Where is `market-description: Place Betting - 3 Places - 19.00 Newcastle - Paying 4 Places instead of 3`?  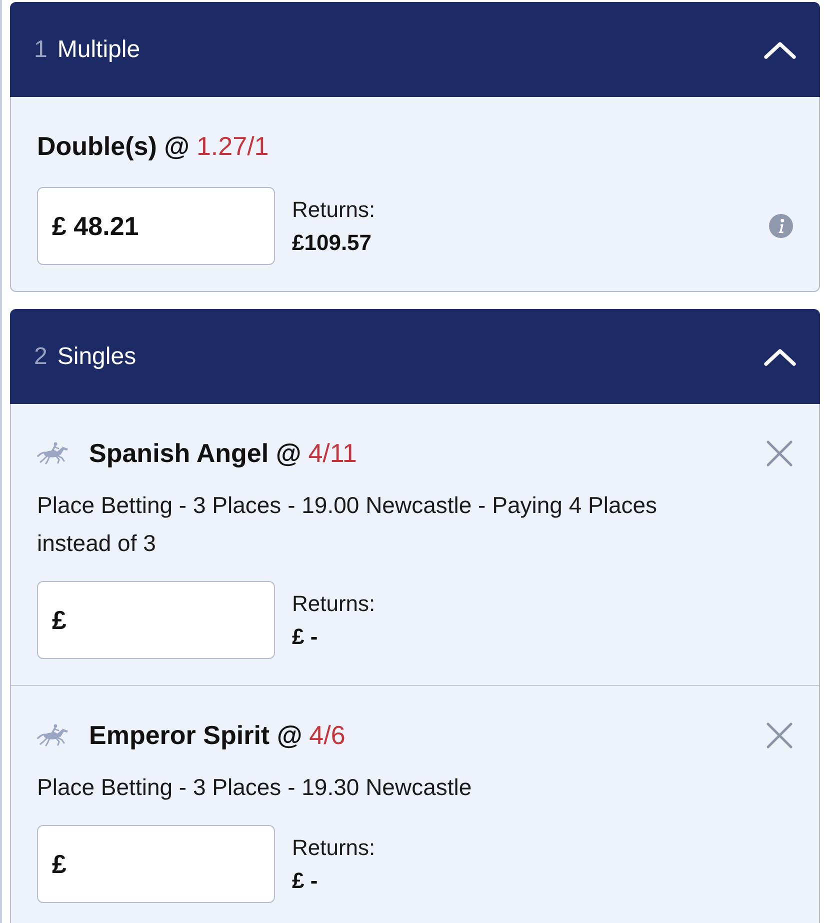
market-description: Place Betting - 3 Places - 19.00 Newcastle - Paying 4 Places instead of 3 is located at coordinates (347, 524).